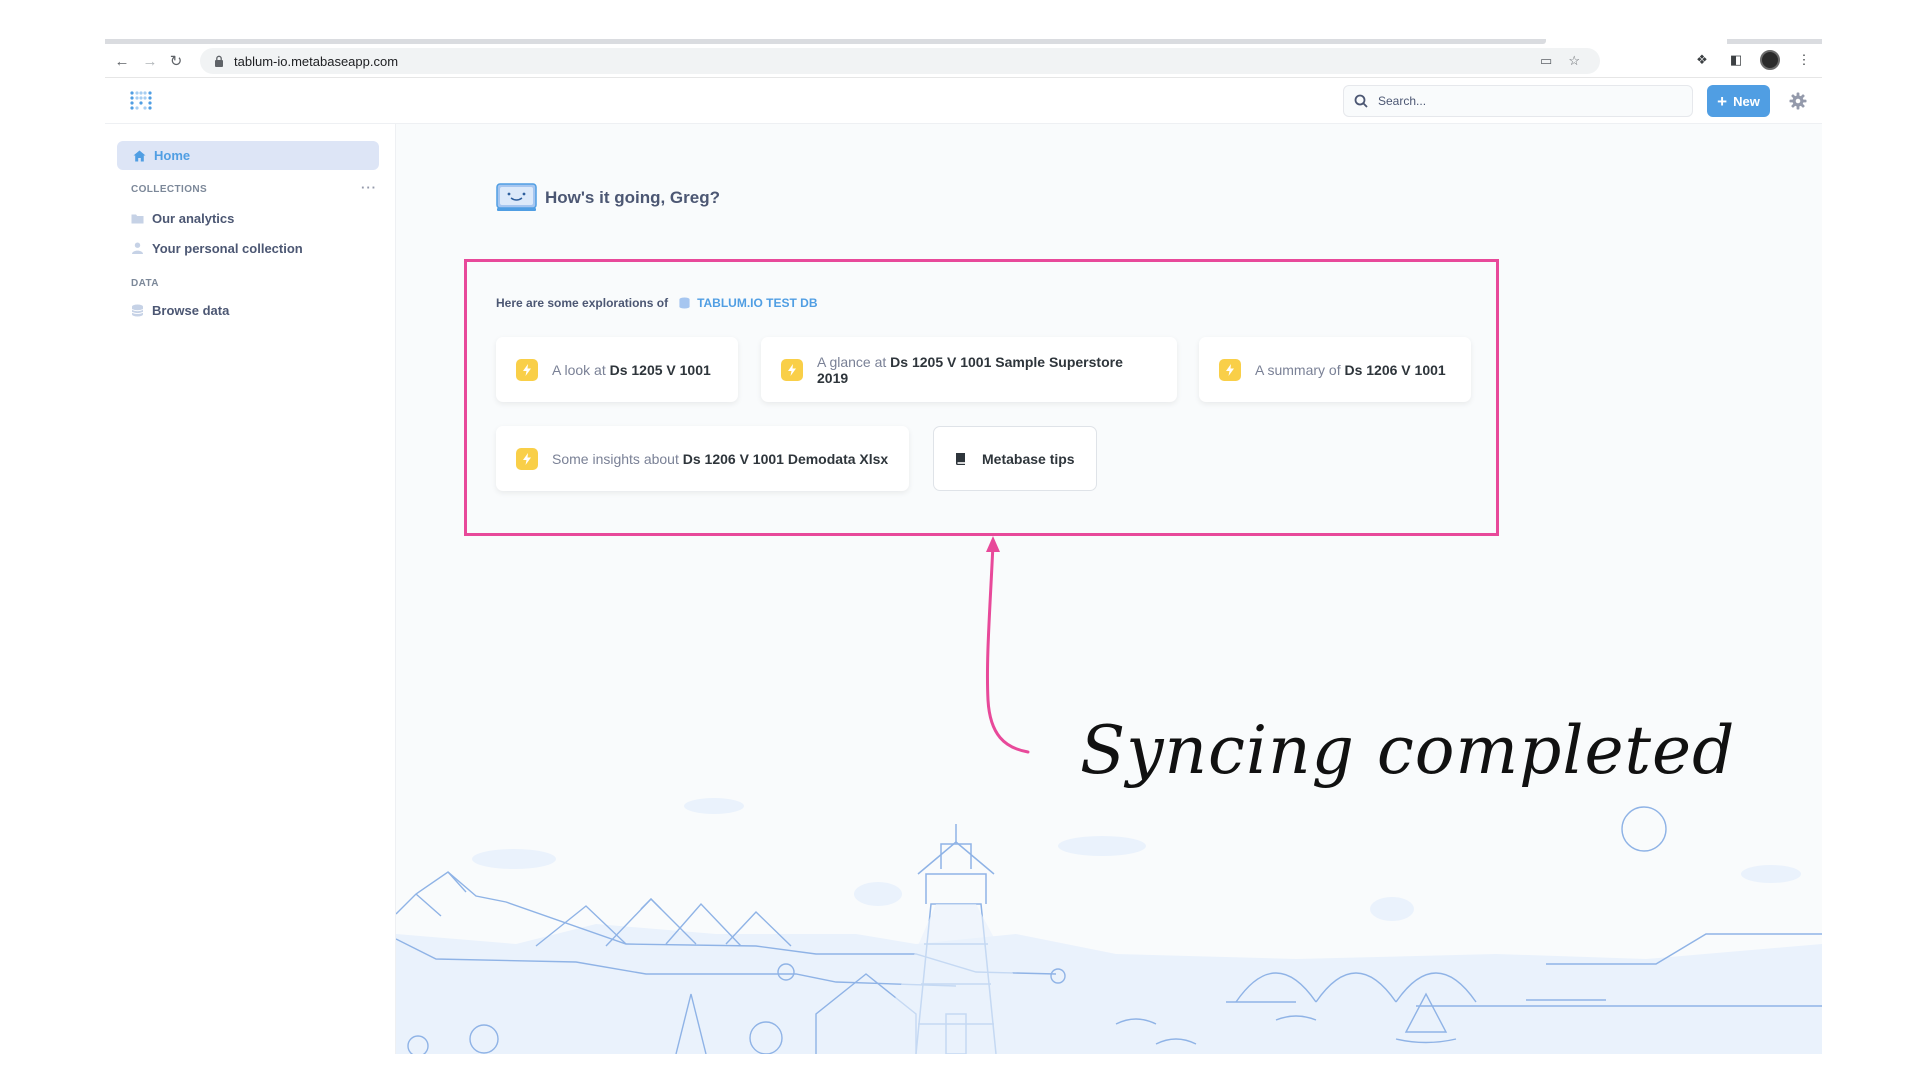 The image size is (1920, 1080). Describe the element at coordinates (176, 61) in the screenshot. I see `reload-icon: ↻` at that location.